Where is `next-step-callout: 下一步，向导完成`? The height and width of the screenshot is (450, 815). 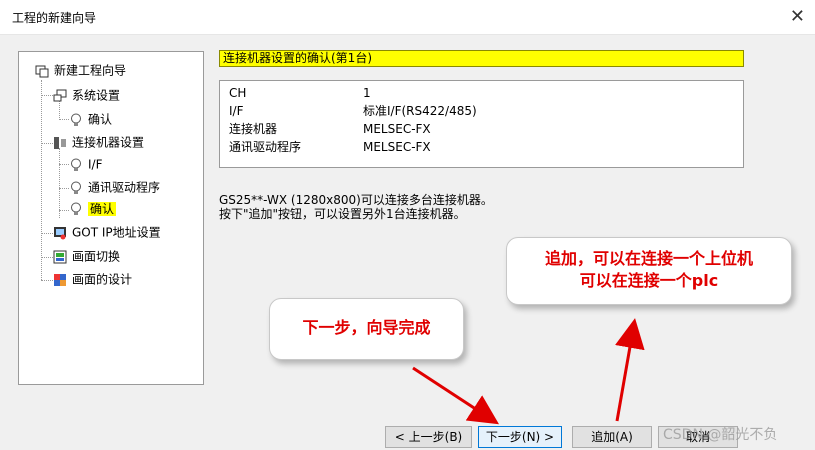 next-step-callout: 下一步，向导完成 is located at coordinates (366, 329).